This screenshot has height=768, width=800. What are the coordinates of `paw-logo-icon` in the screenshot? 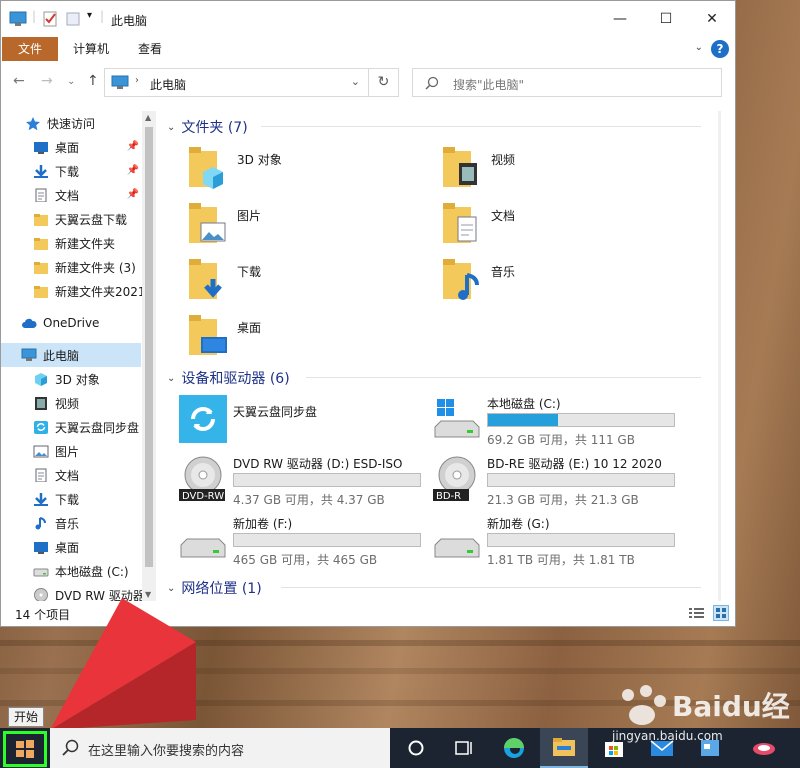 It's located at (644, 705).